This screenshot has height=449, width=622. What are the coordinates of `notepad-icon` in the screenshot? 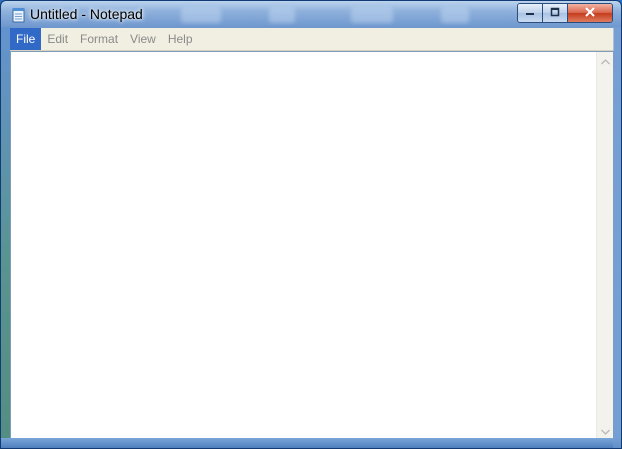 It's located at (19, 15).